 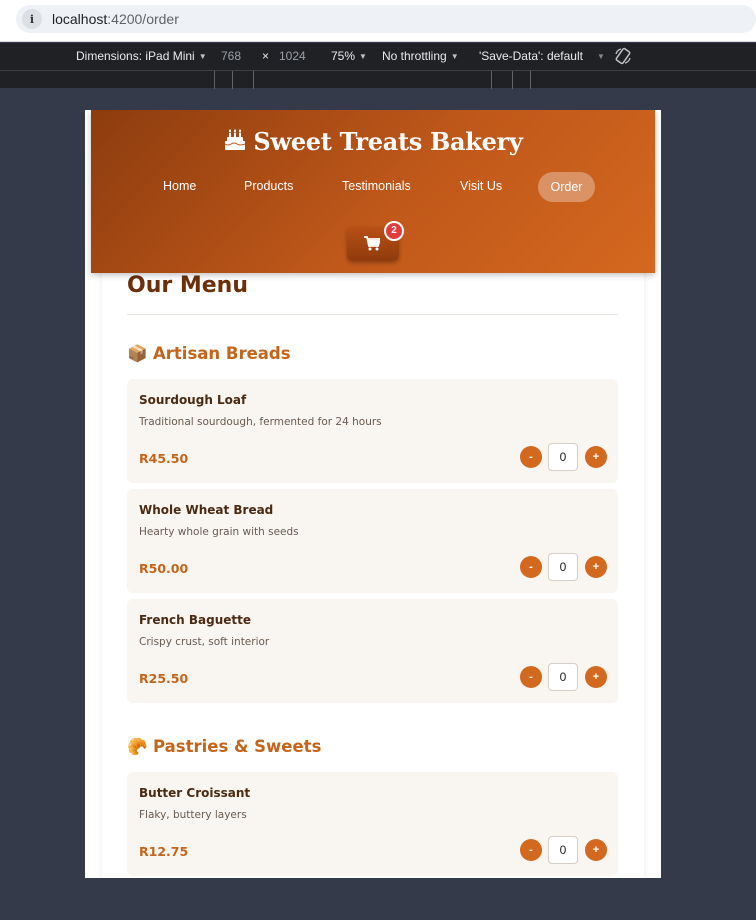 I want to click on height-input: 1024, so click(x=292, y=56).